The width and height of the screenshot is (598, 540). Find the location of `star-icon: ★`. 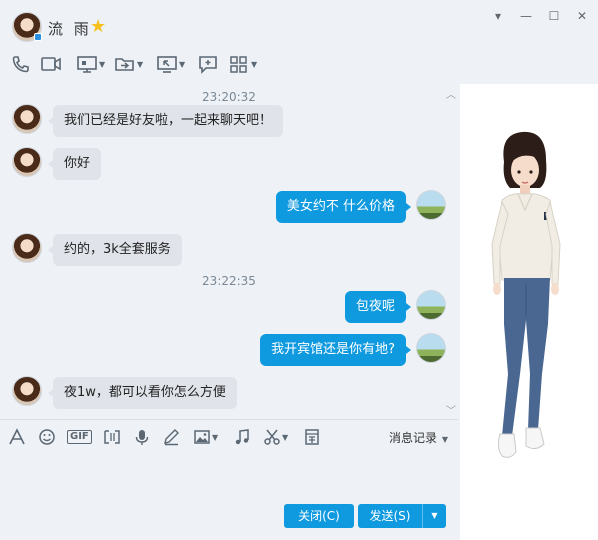

star-icon: ★ is located at coordinates (98, 26).